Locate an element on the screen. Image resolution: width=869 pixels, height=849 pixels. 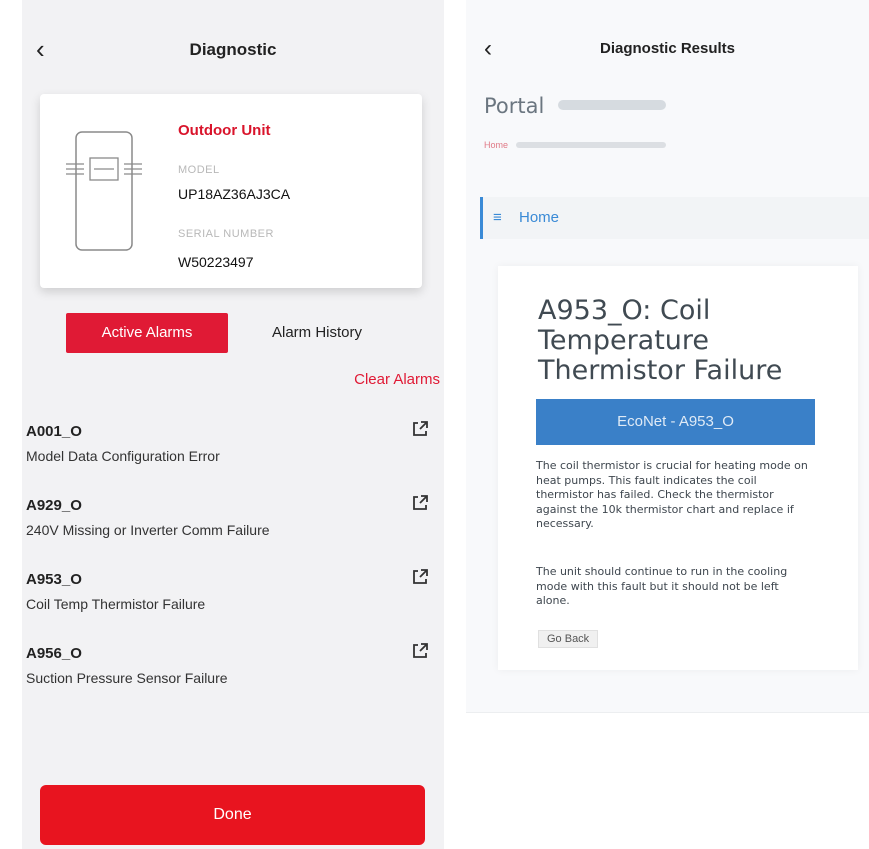
alarm-item: A956_O Suction Pressure Sensor Failure is located at coordinates (233, 677).